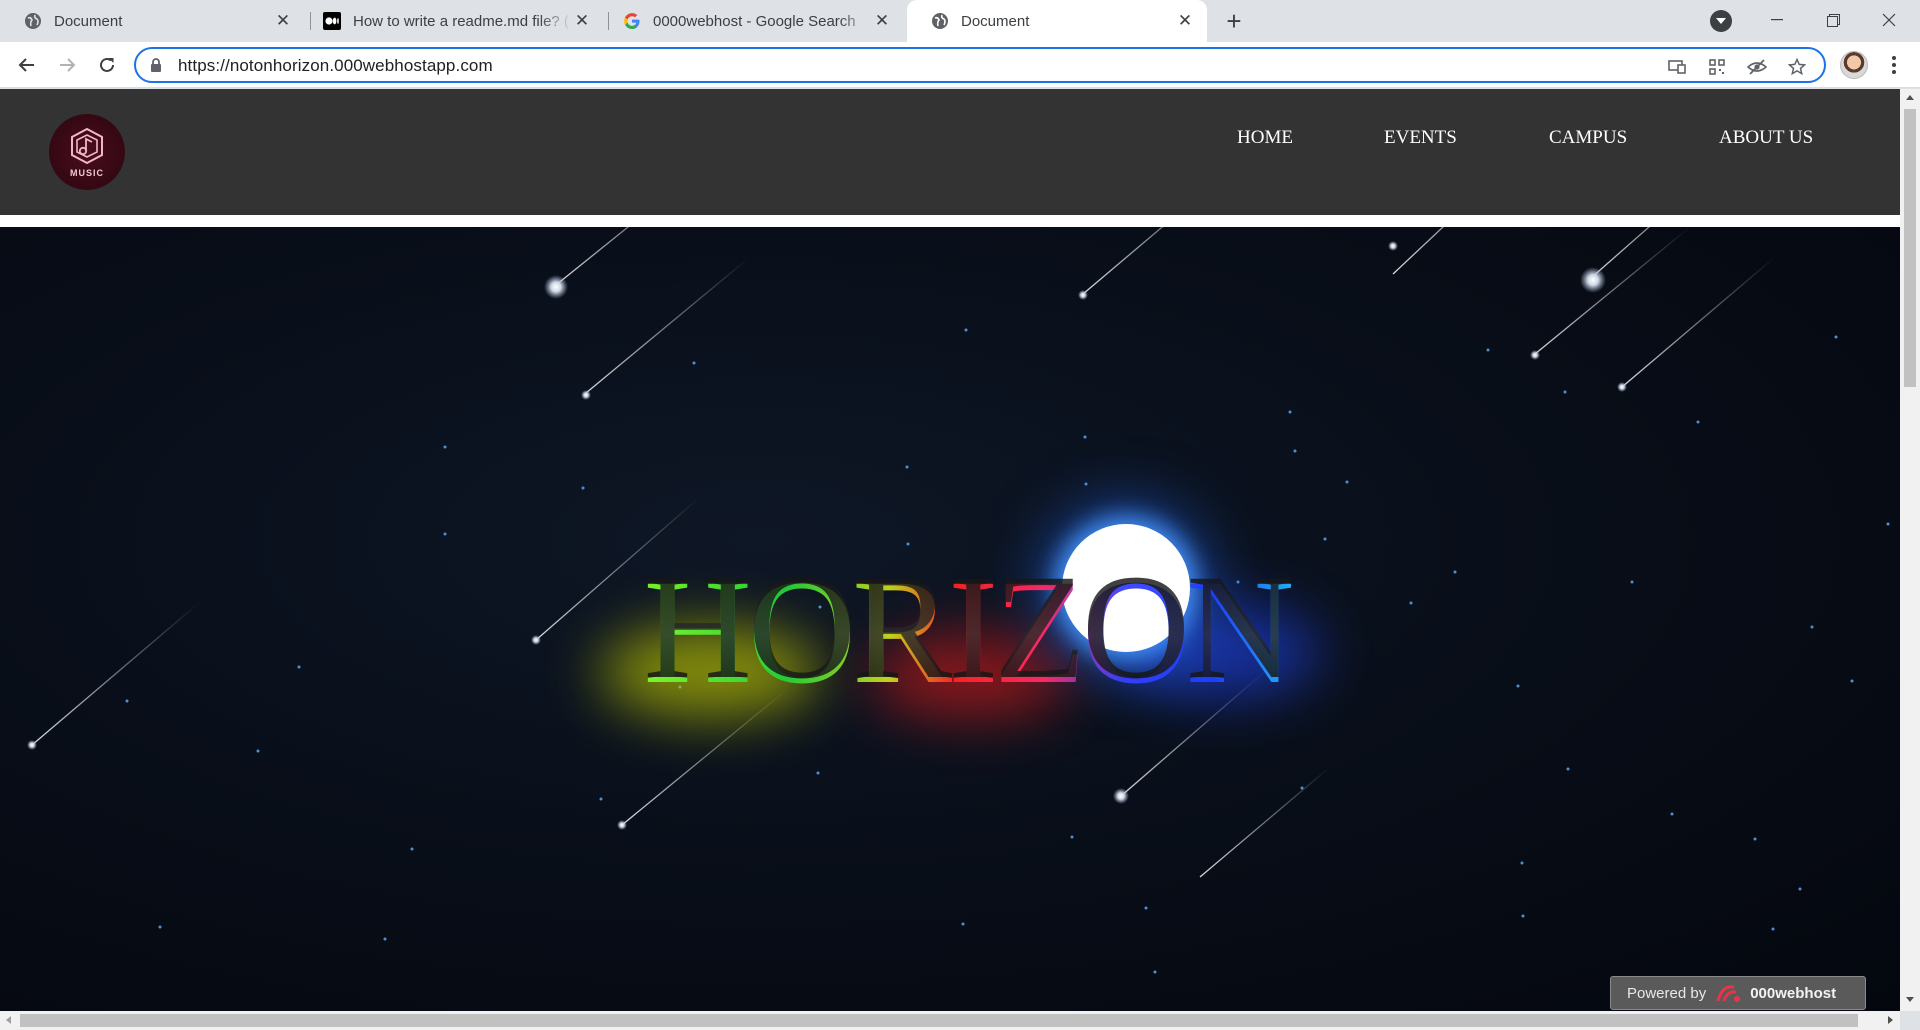 The image size is (1920, 1030). I want to click on nav-about-us: ABOUT US, so click(1766, 138).